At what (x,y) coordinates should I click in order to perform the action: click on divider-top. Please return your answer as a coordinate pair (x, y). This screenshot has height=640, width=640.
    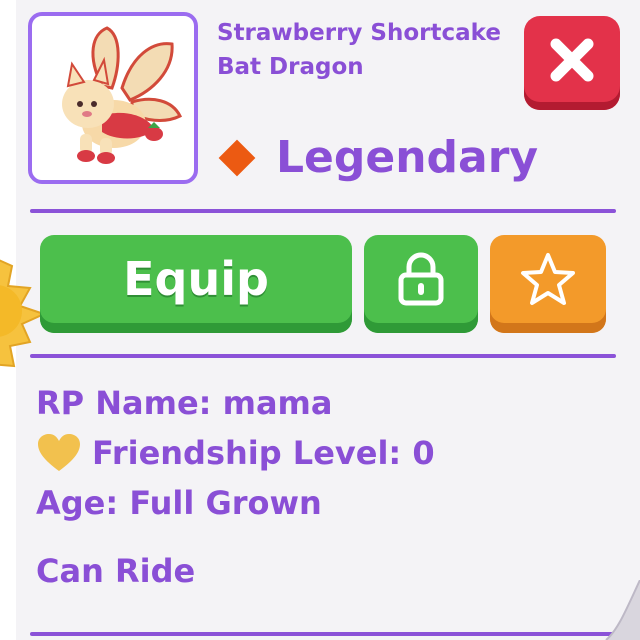
    Looking at the image, I should click on (323, 211).